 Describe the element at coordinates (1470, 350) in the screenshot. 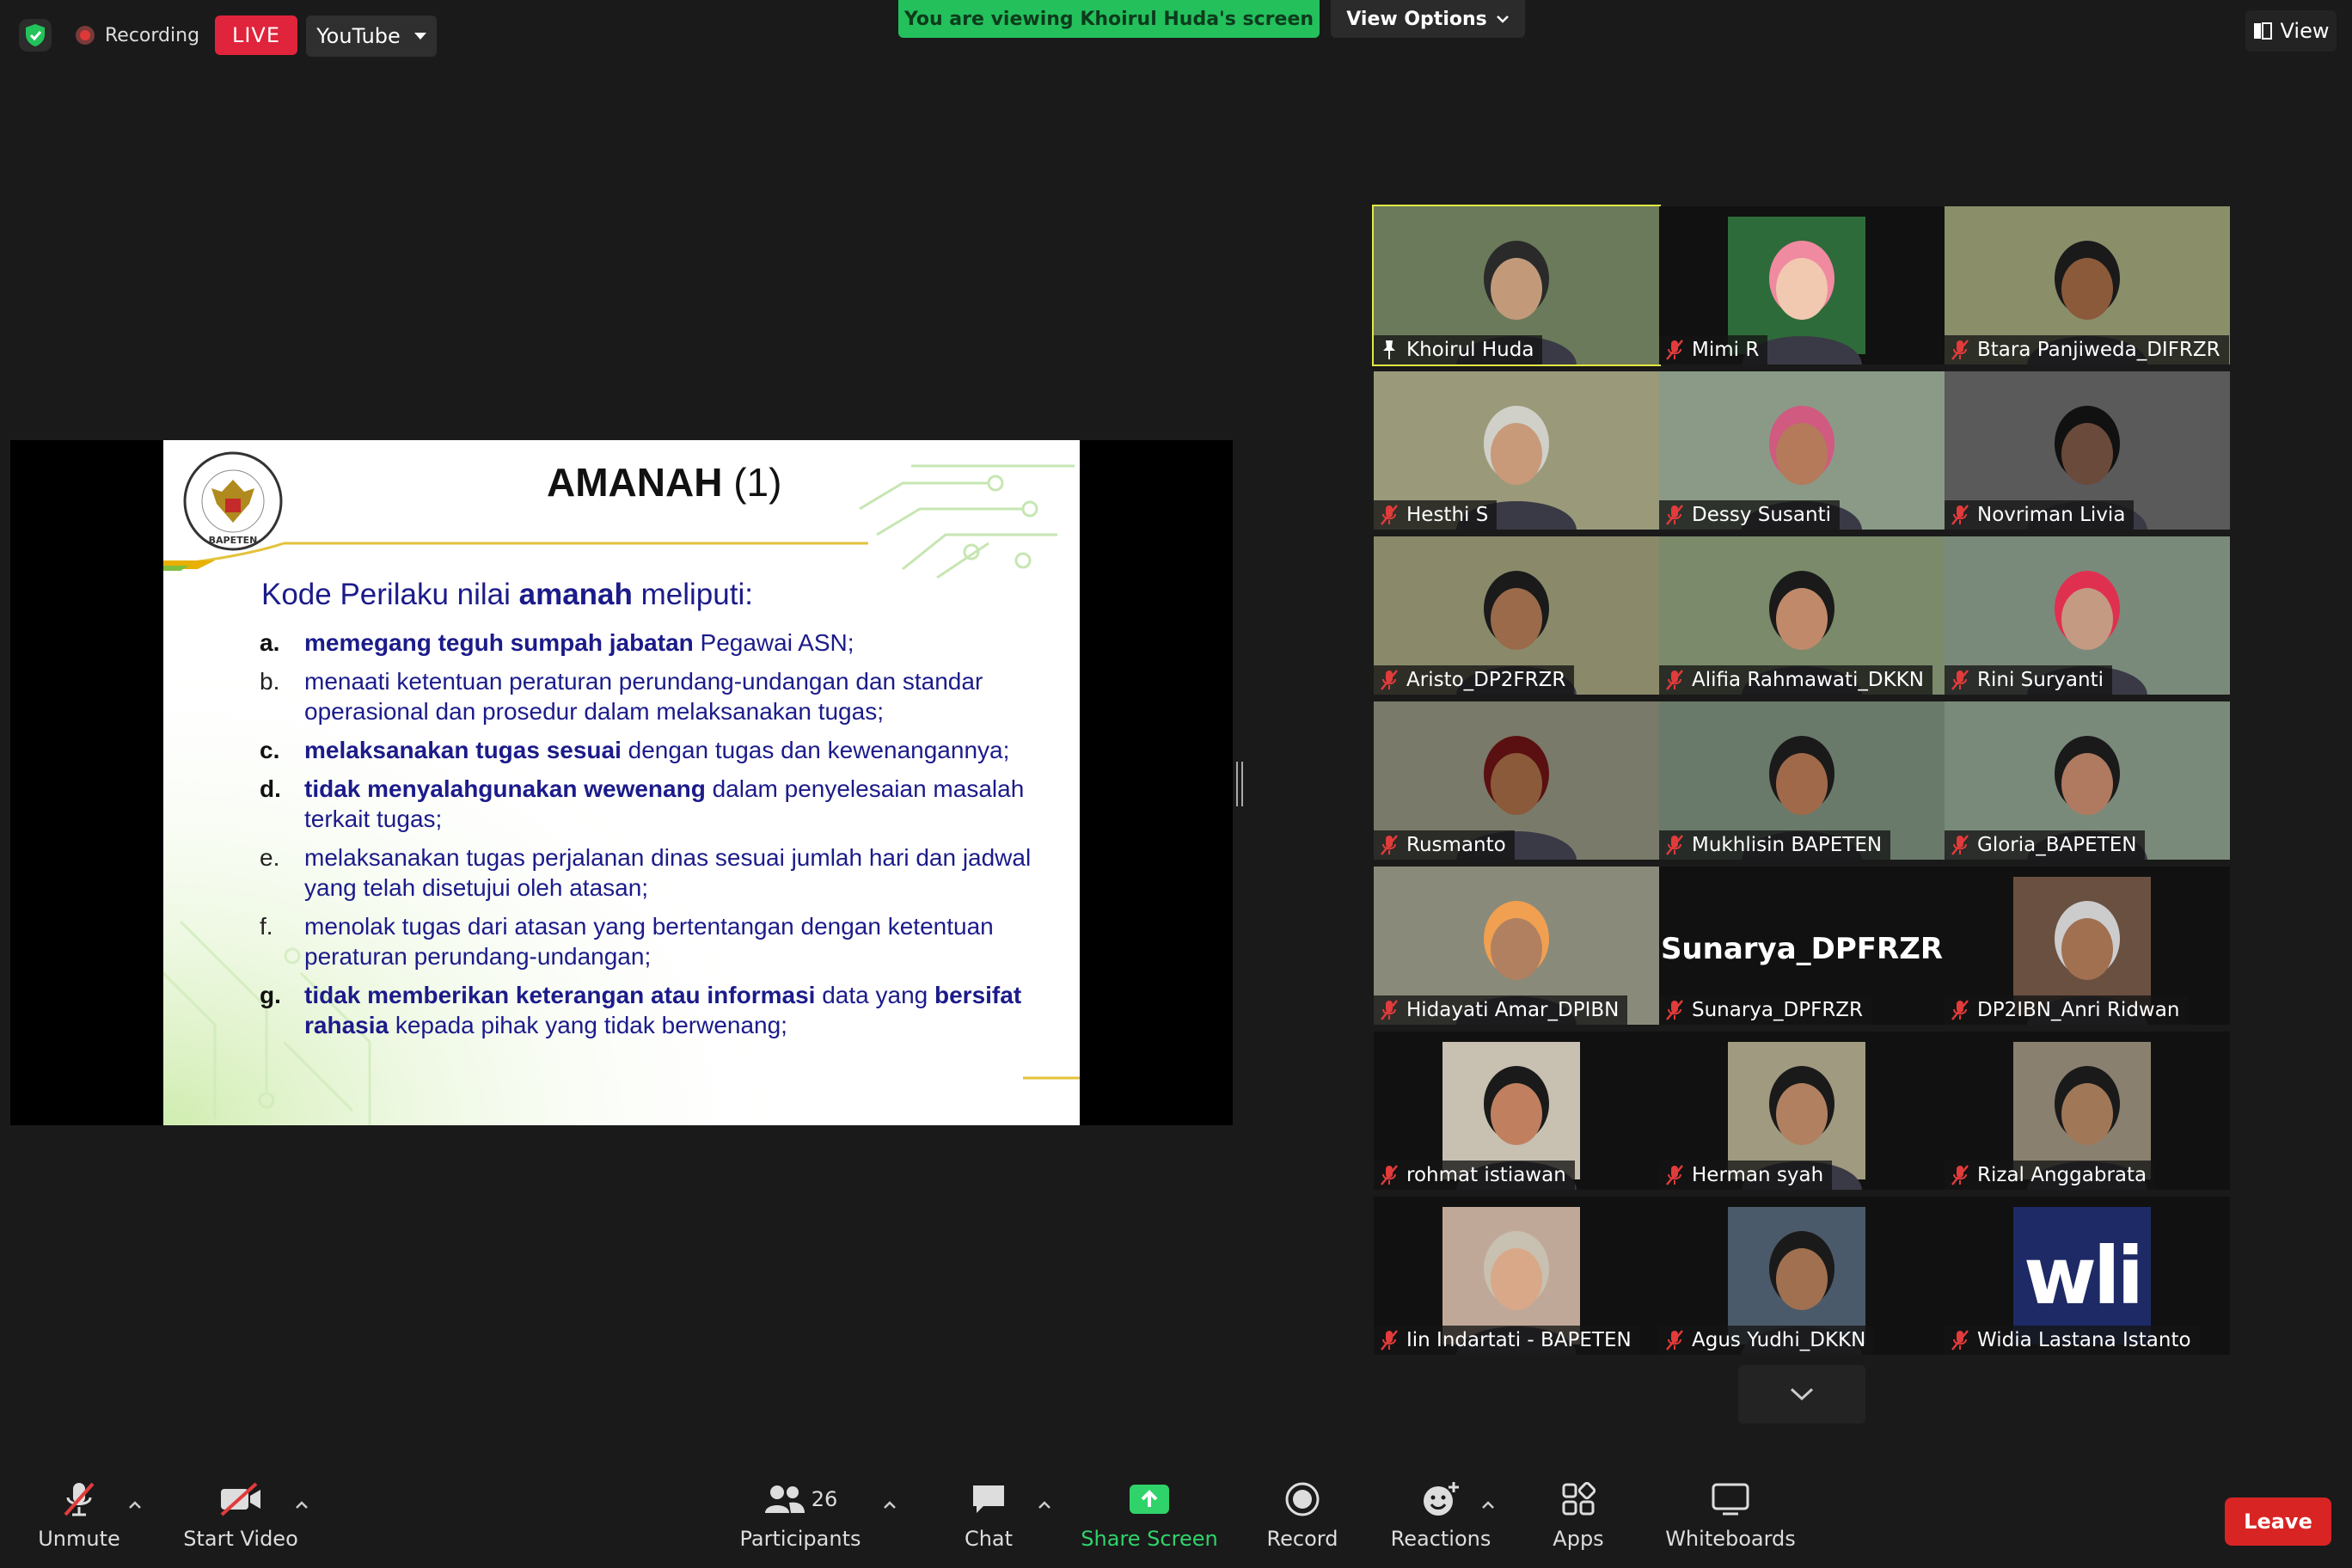

I see `participant-name: Khoirul Huda` at that location.